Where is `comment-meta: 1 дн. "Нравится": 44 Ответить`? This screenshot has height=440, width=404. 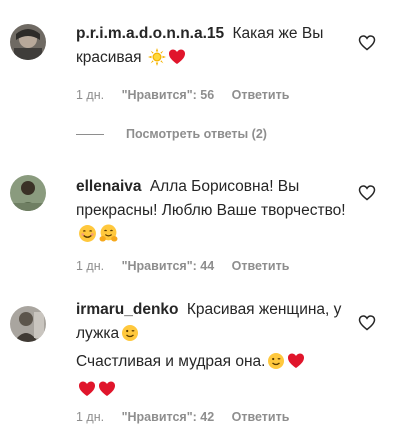 comment-meta: 1 дн. "Нравится": 44 Ответить is located at coordinates (189, 266).